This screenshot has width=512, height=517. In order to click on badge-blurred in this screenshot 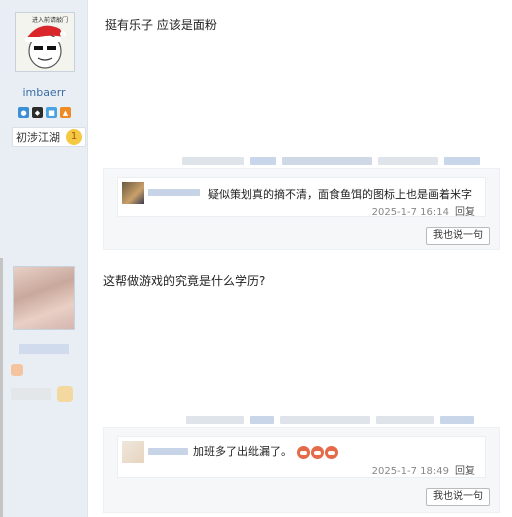, I will do `click(17, 370)`.